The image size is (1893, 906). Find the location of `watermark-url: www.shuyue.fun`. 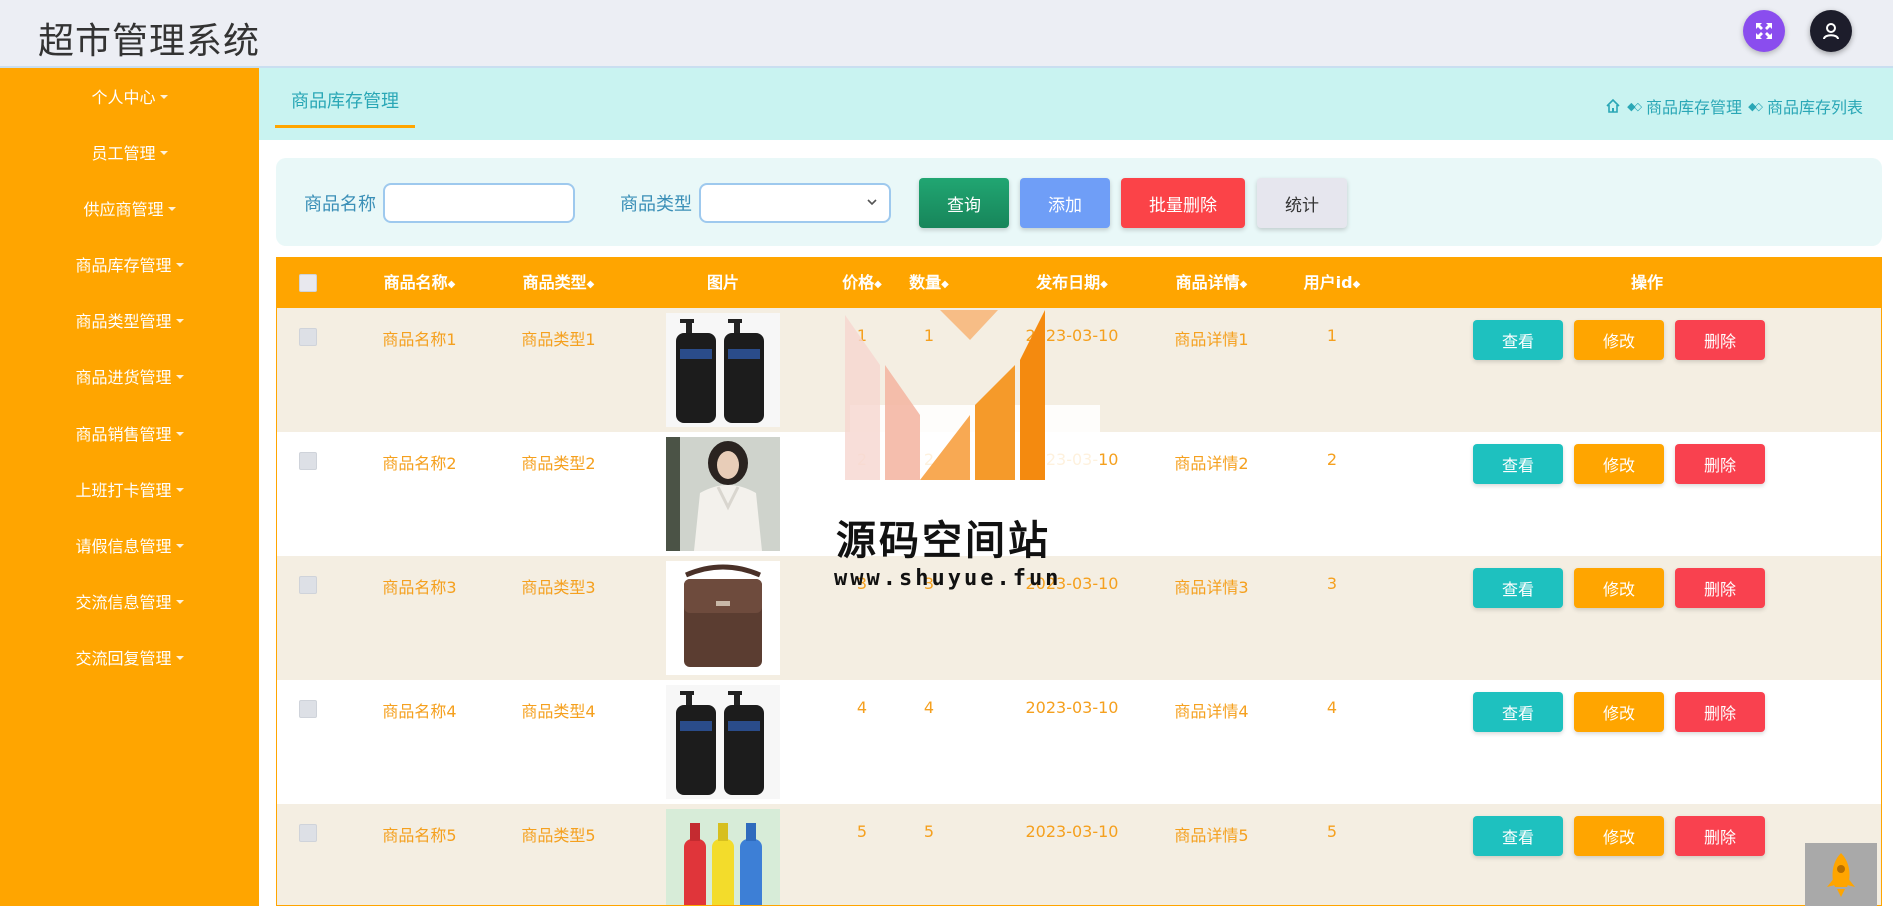

watermark-url: www.shuyue.fun is located at coordinates (948, 578).